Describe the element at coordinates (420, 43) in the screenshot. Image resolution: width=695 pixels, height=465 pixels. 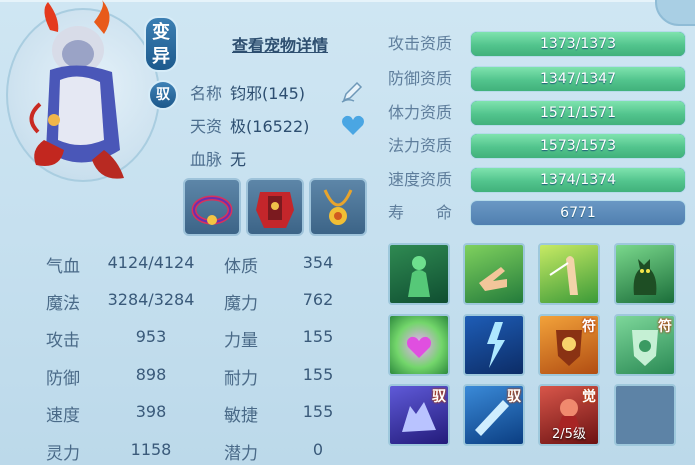
I see `aptitude-label: 攻击资质` at that location.